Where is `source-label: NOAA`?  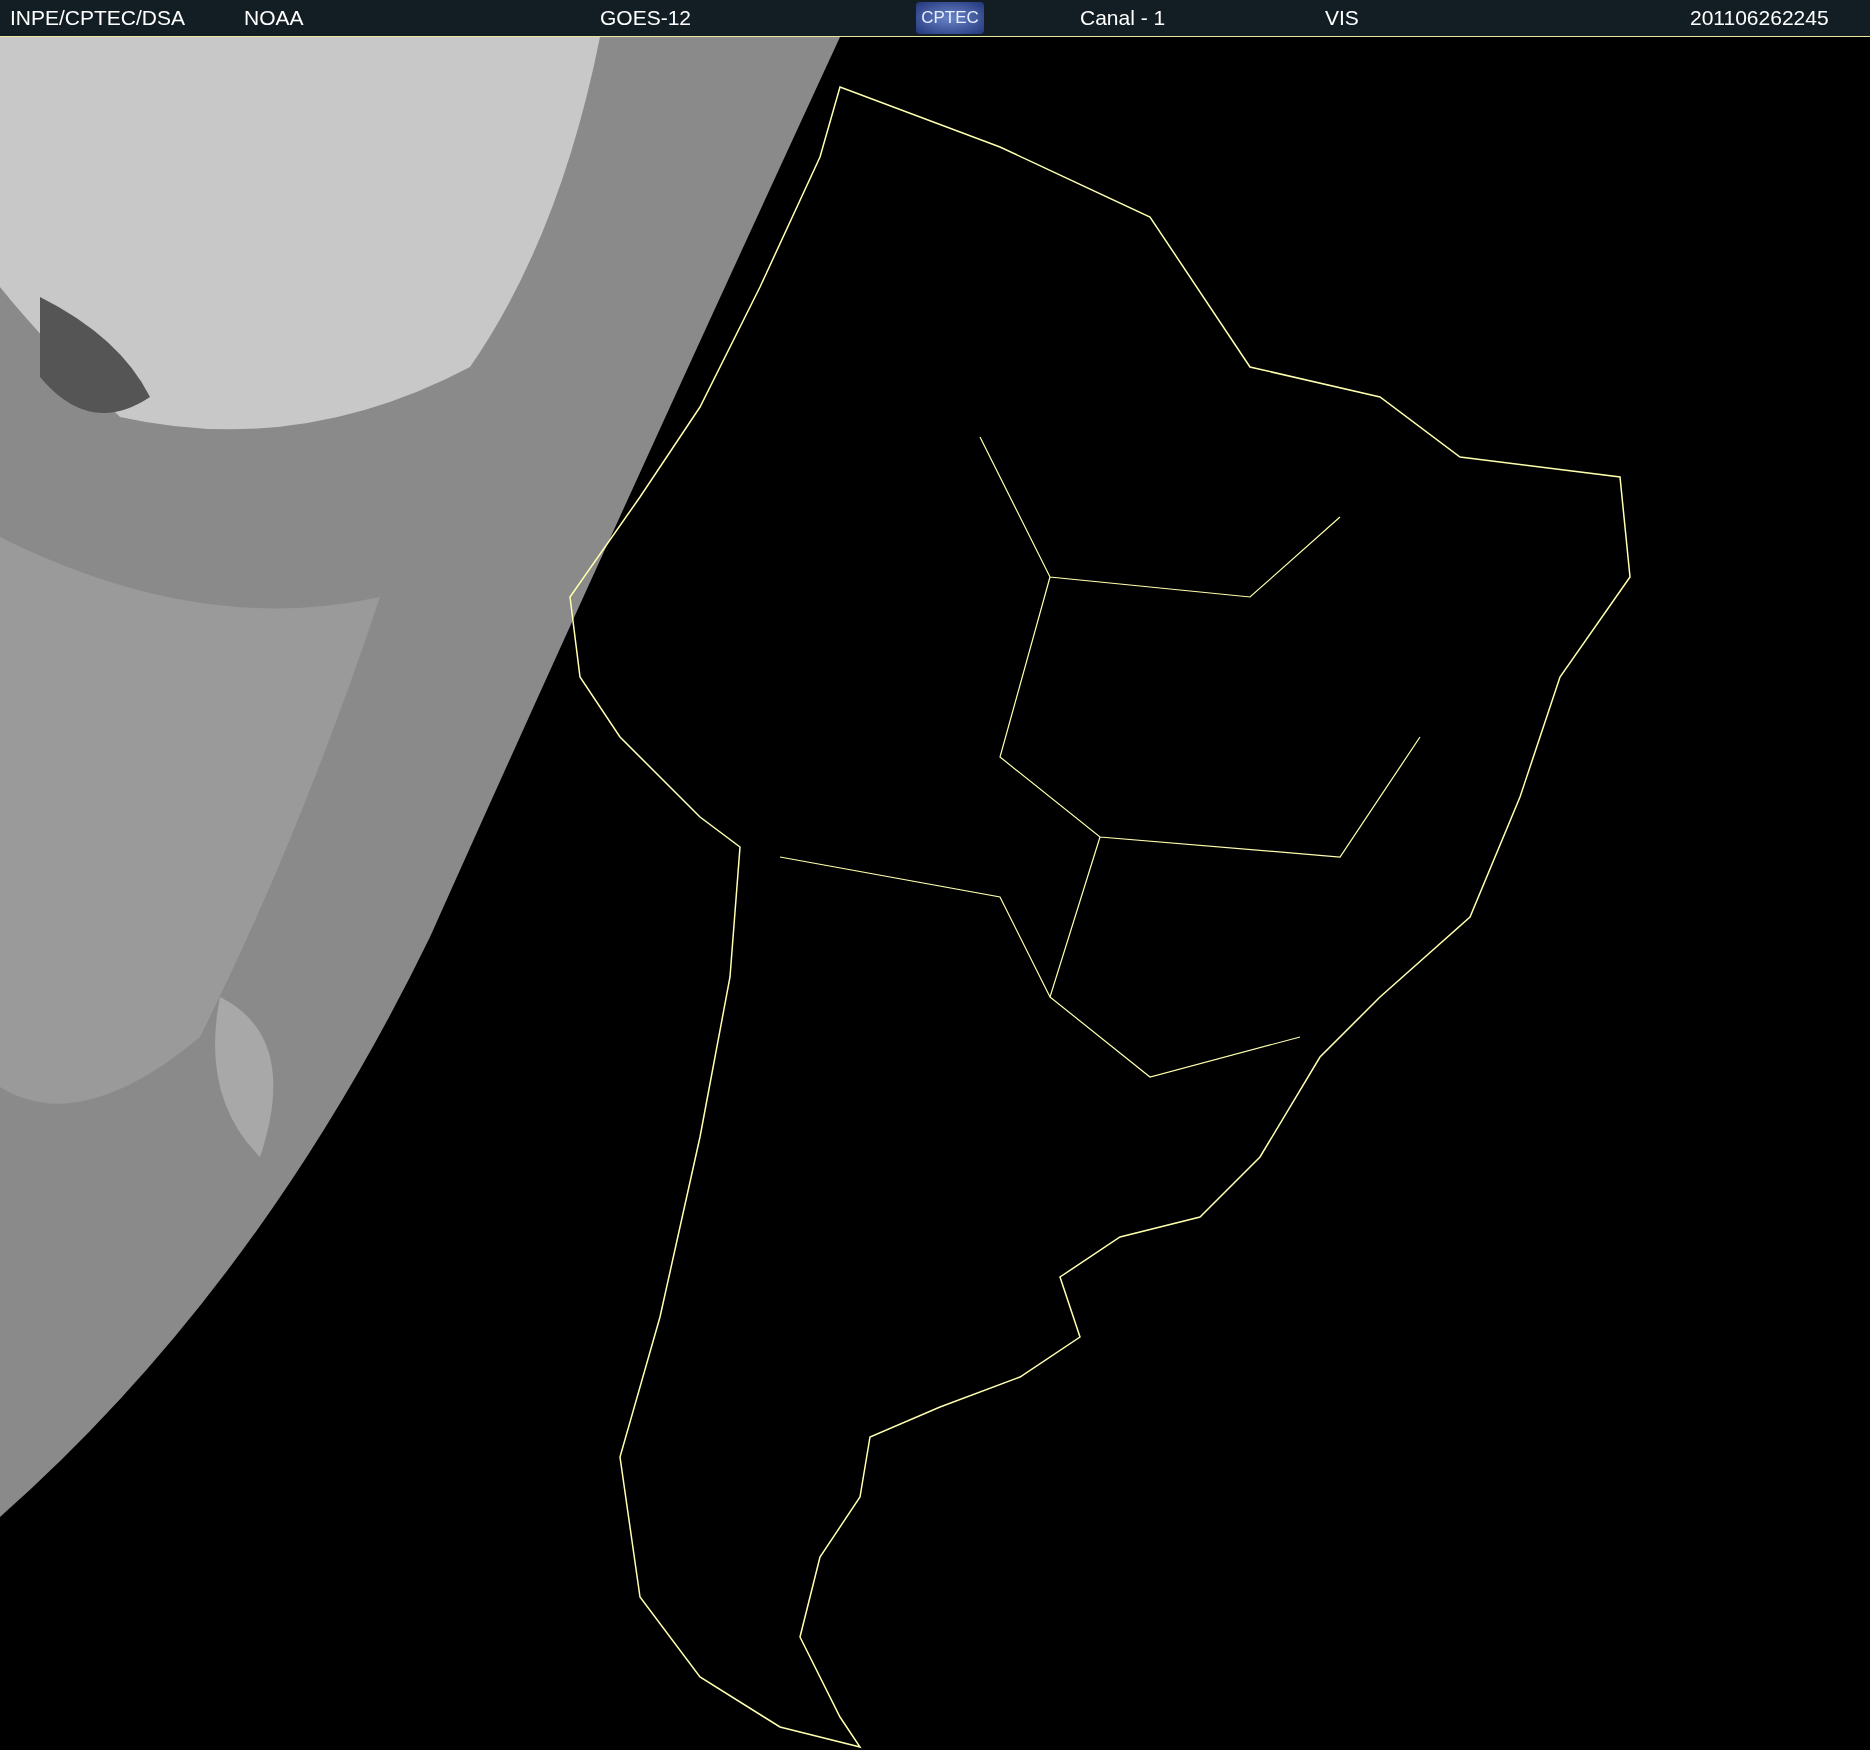
source-label: NOAA is located at coordinates (274, 18).